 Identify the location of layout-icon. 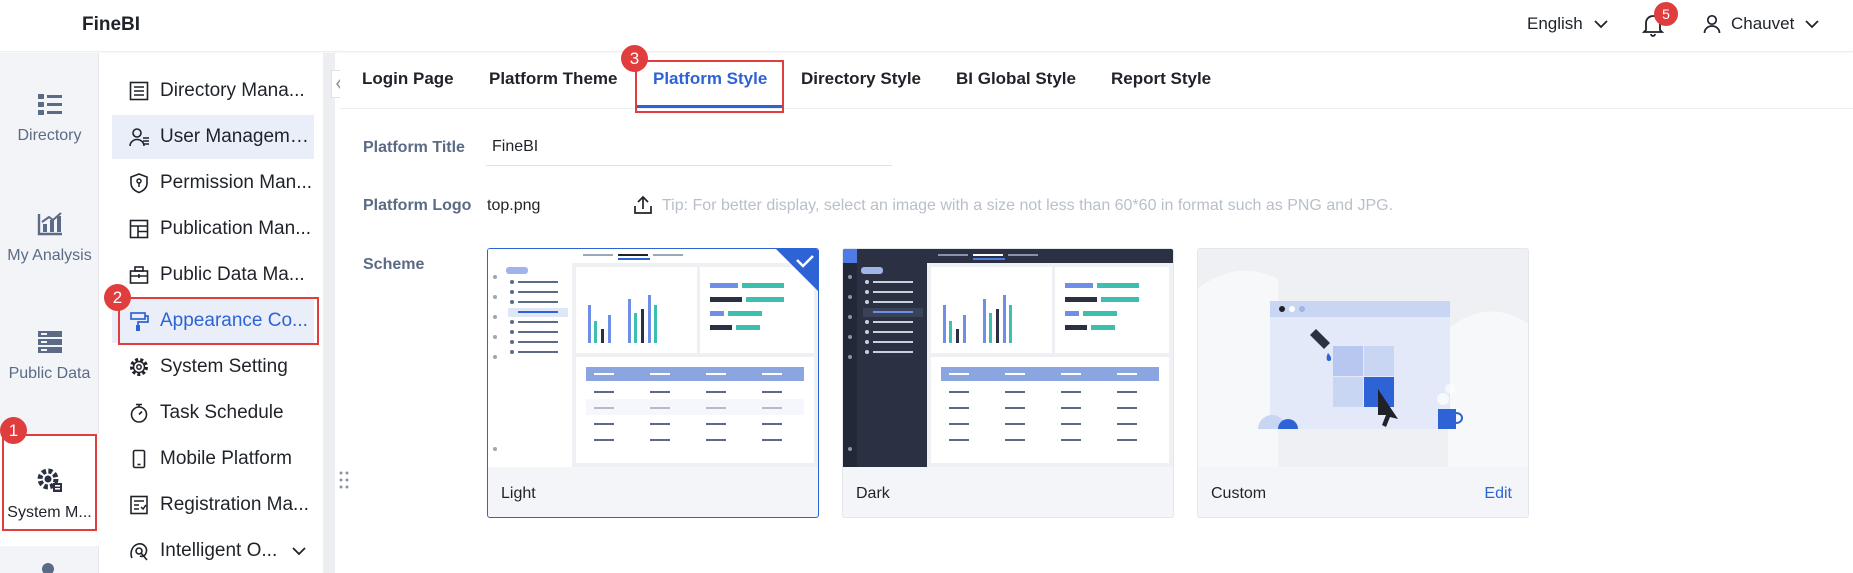
(139, 229).